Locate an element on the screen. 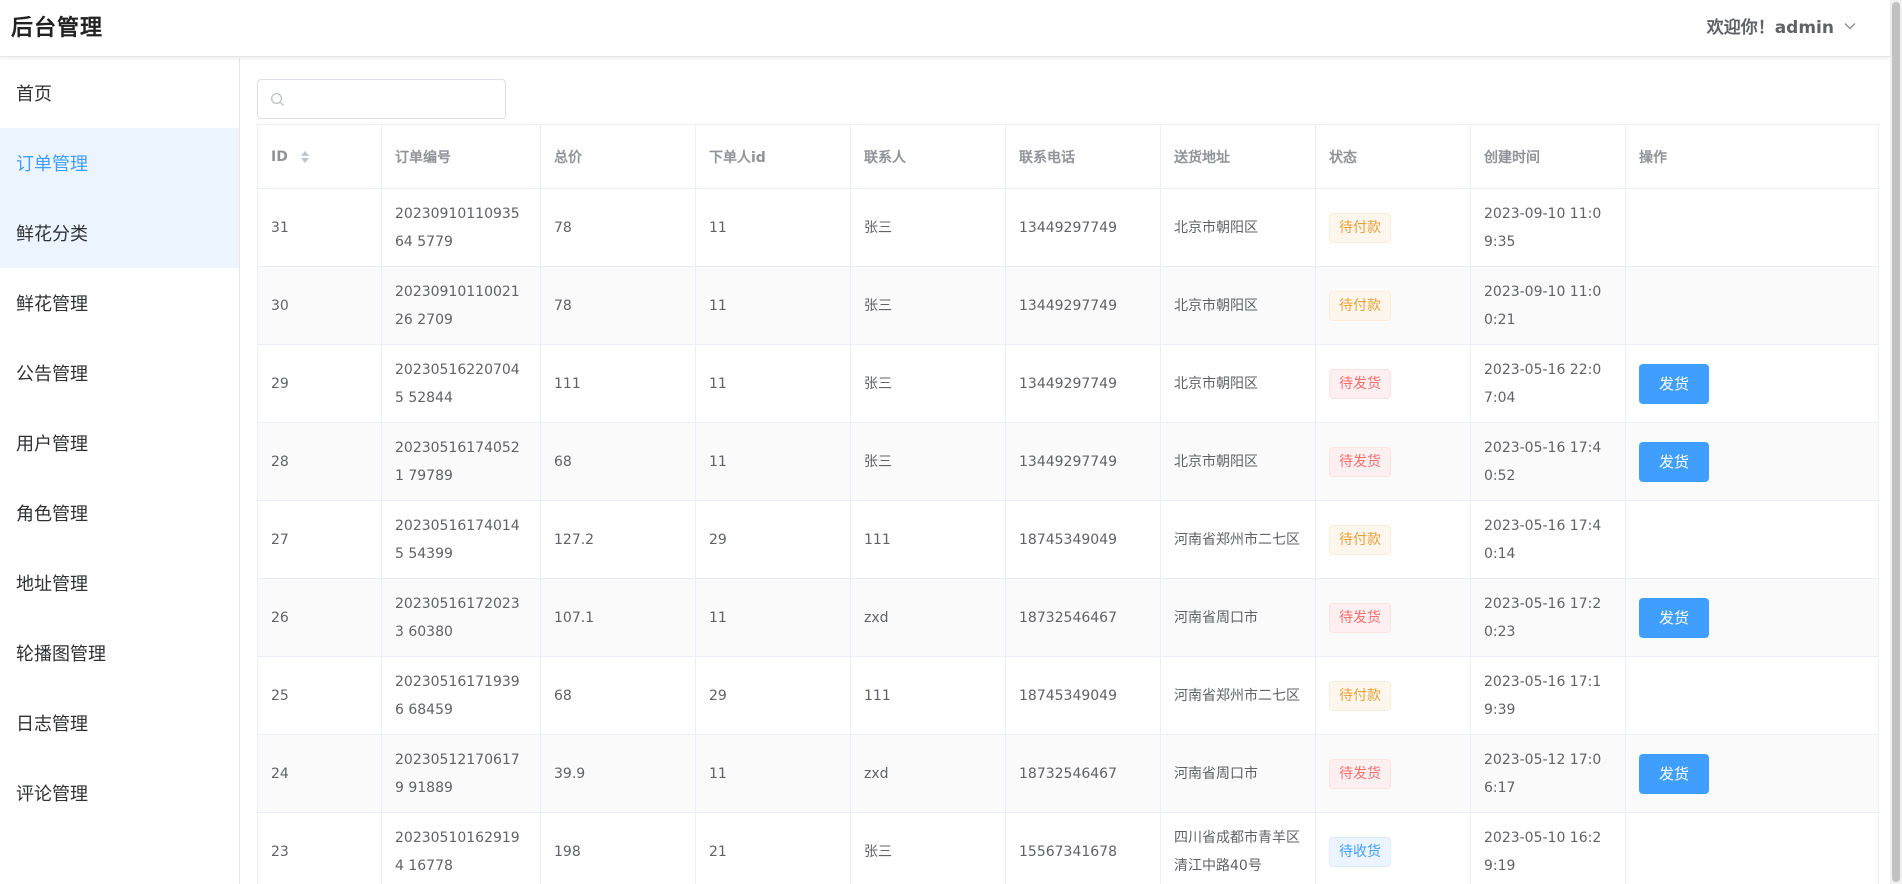 The width and height of the screenshot is (1902, 884). cell-created: 2023-05-12 17:06:17 is located at coordinates (1548, 773).